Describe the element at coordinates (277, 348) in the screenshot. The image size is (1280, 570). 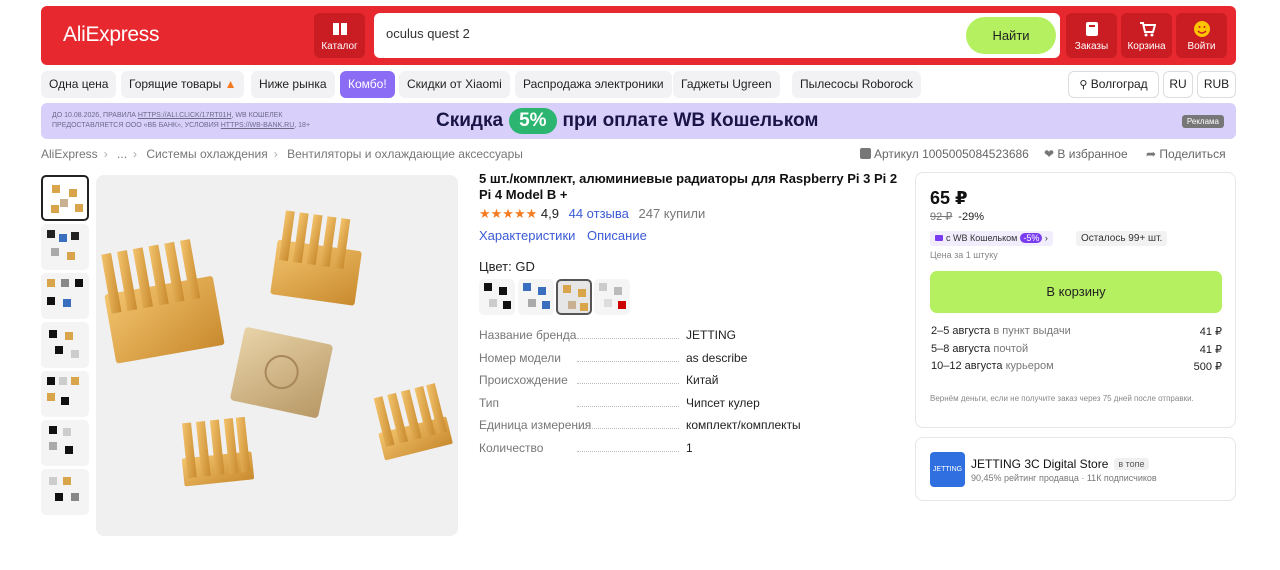
I see `heatsinks-illustration` at that location.